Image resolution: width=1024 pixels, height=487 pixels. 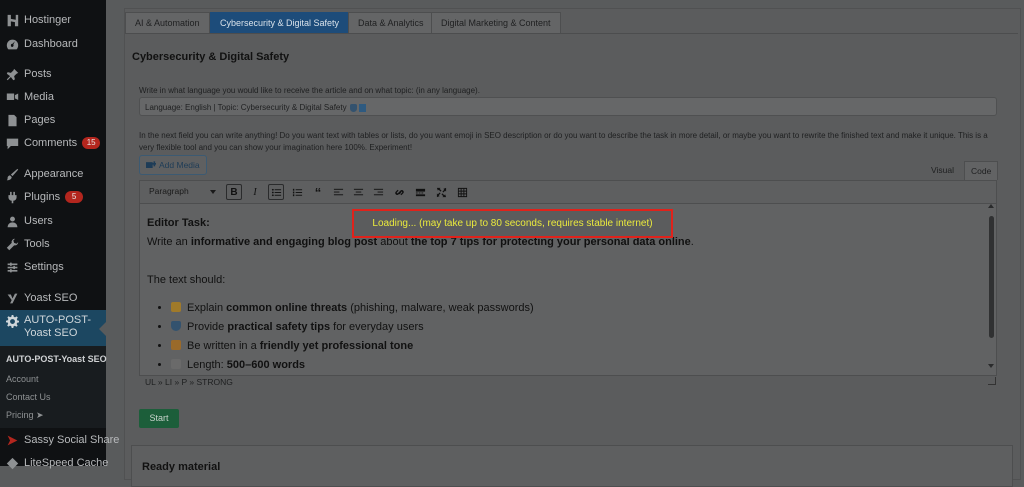 I want to click on format-select: Paragraph, so click(x=169, y=191).